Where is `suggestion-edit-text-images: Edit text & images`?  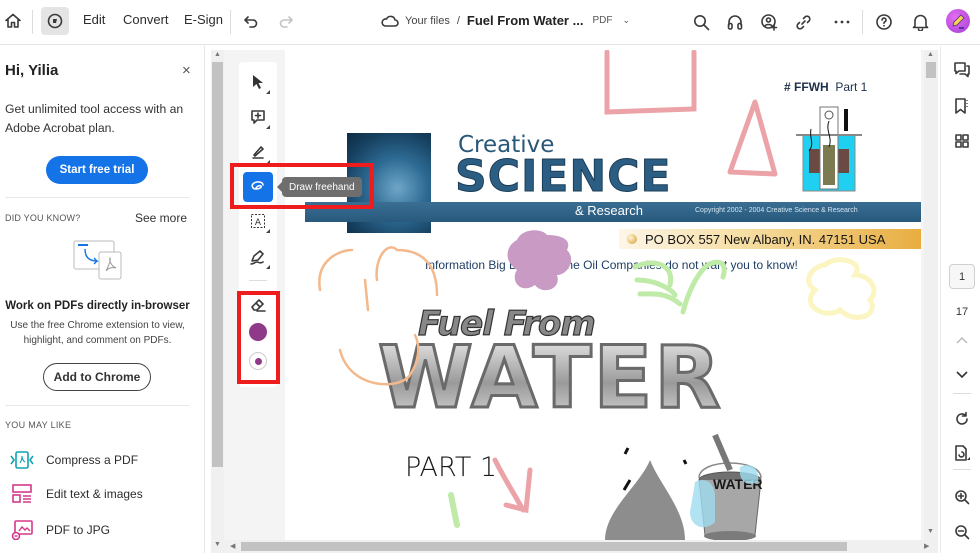 suggestion-edit-text-images: Edit text & images is located at coordinates (100, 494).